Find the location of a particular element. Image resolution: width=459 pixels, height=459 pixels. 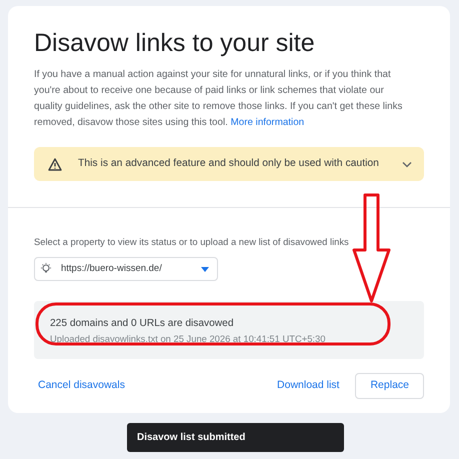

more-information-link: More information is located at coordinates (267, 122).